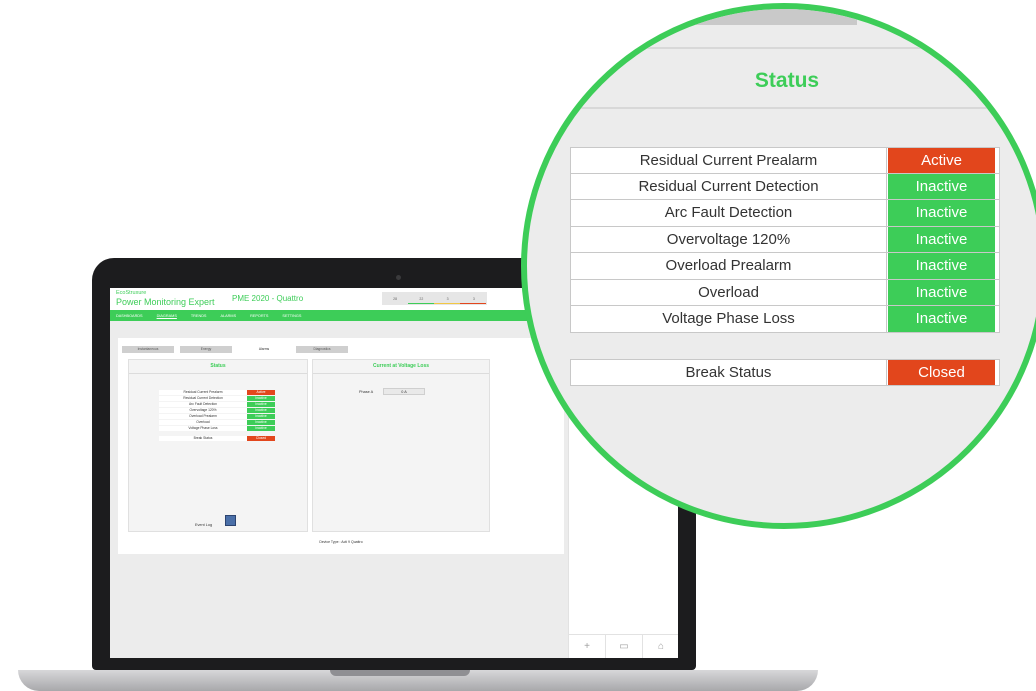 The height and width of the screenshot is (691, 1036). I want to click on status-mini-row: Residual Current Detection Inactive, so click(217, 398).